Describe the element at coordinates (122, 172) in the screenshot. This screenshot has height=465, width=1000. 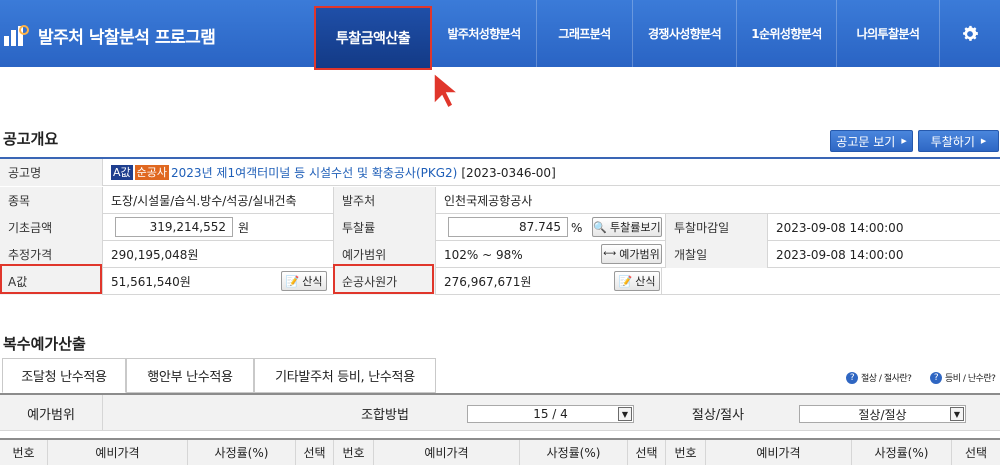
I see `a-value-tag: A값` at that location.